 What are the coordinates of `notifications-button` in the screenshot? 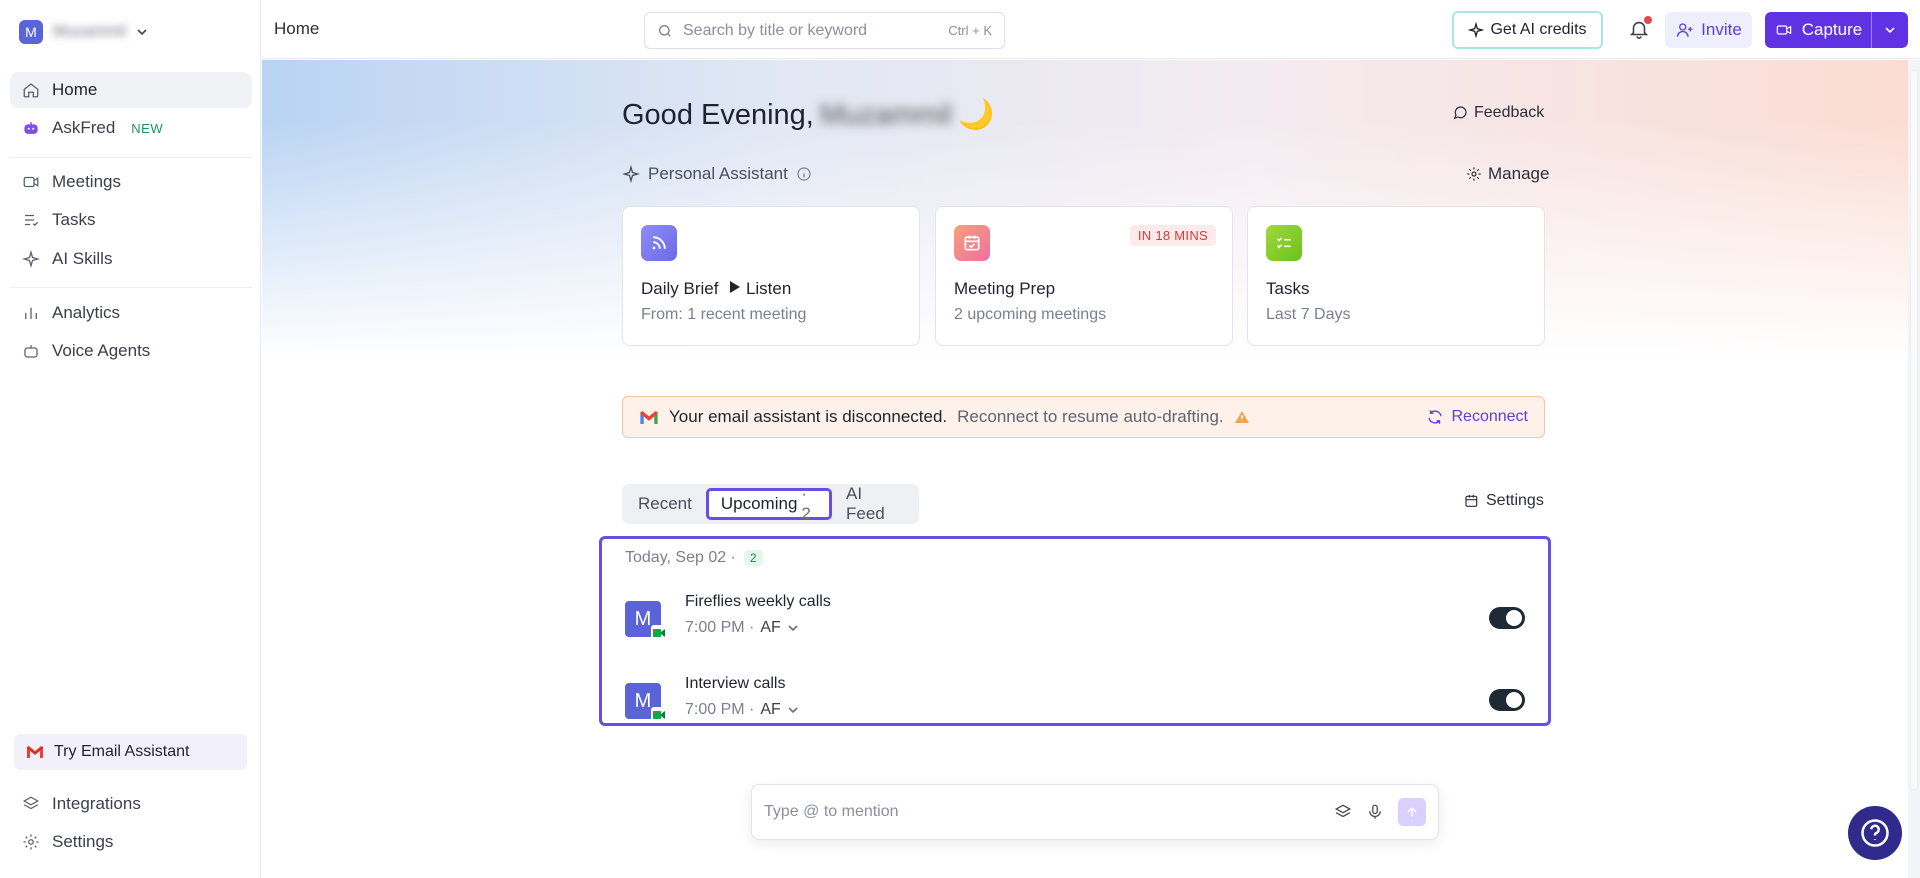 It's located at (1639, 29).